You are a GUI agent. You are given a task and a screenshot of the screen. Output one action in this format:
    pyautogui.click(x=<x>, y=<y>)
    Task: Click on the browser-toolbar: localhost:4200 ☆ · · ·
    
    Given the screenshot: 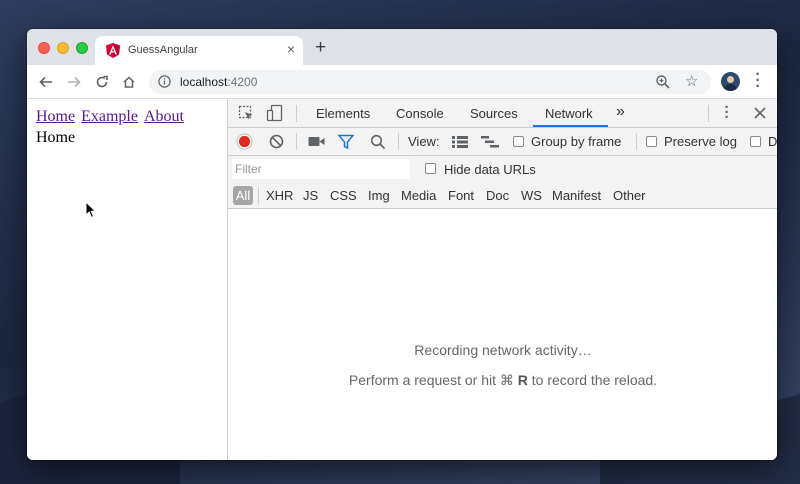 What is the action you would take?
    pyautogui.click(x=402, y=82)
    